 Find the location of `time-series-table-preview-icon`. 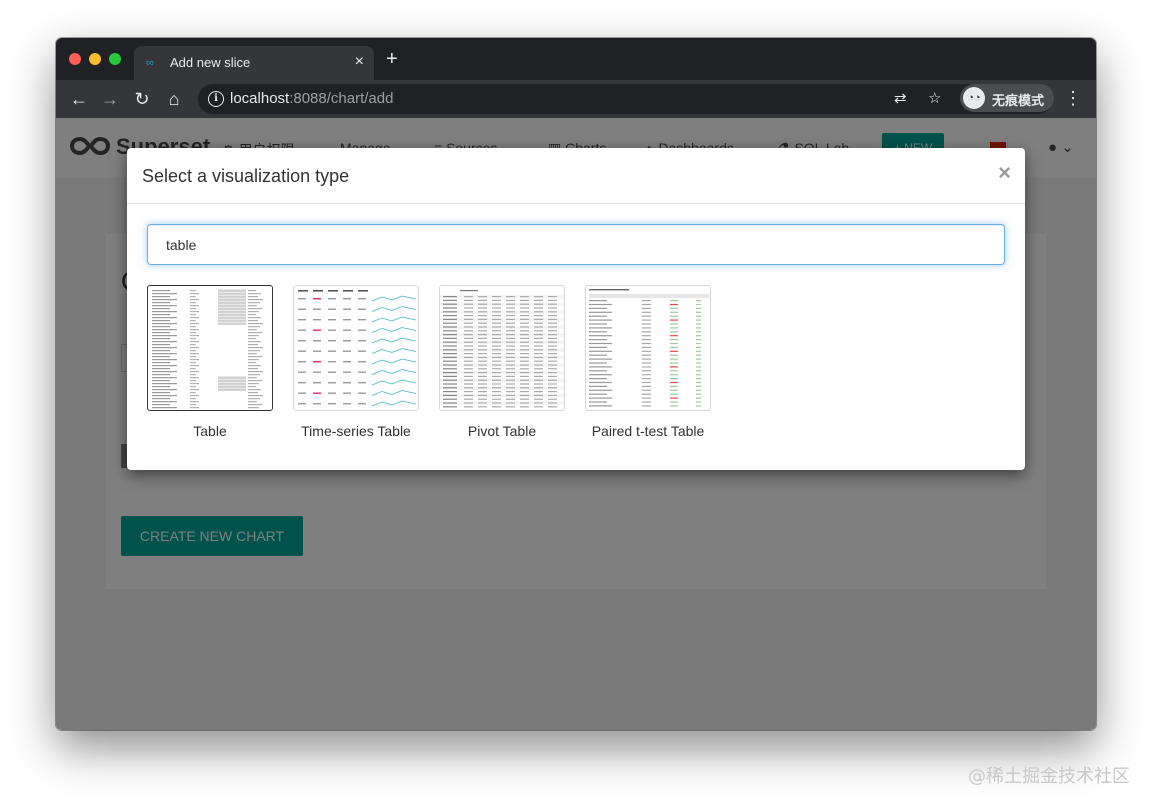

time-series-table-preview-icon is located at coordinates (357, 348).